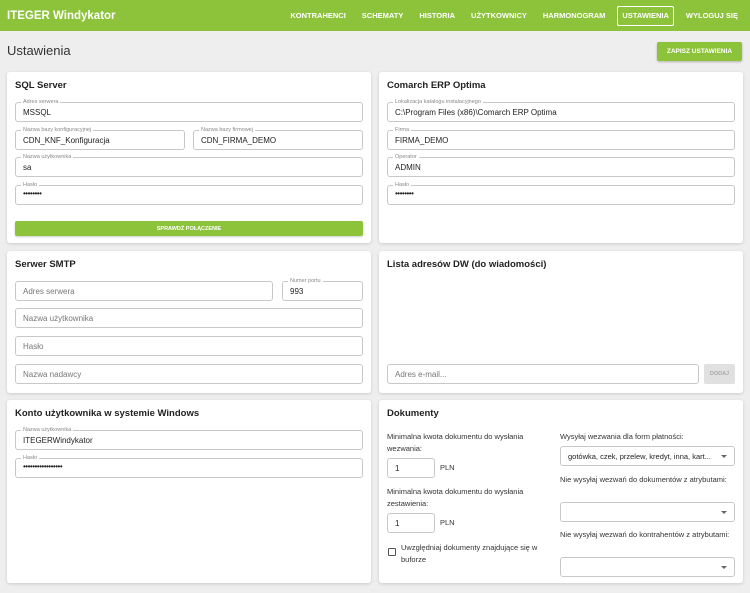 Image resolution: width=750 pixels, height=593 pixels. I want to click on field-value: ITEGERWindykator, so click(58, 440).